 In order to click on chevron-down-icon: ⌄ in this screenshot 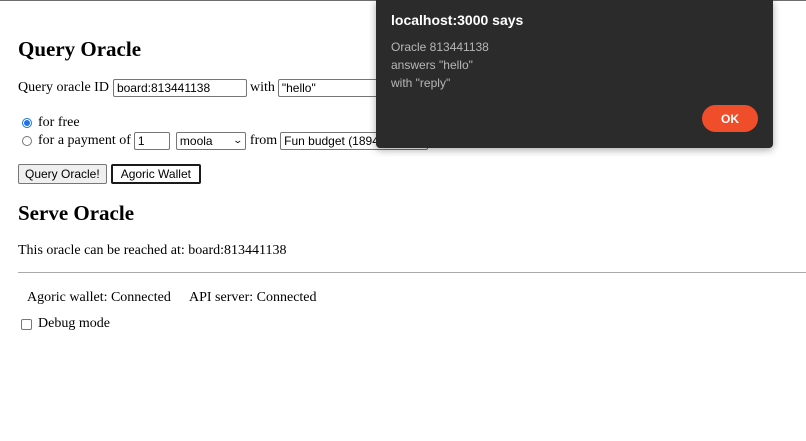, I will do `click(238, 140)`.